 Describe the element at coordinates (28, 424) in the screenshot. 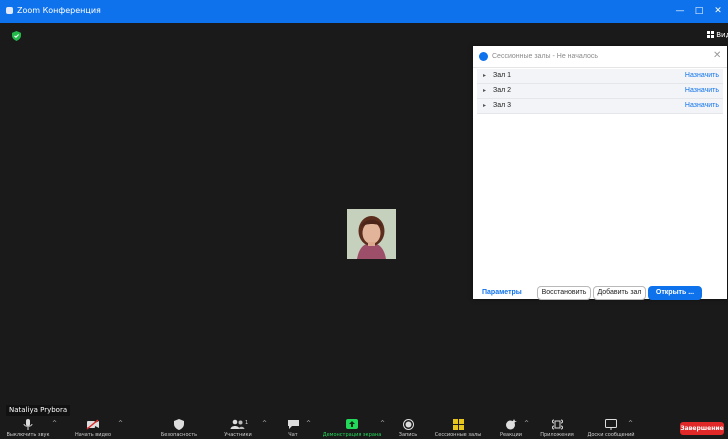

I see `microphone-icon` at that location.